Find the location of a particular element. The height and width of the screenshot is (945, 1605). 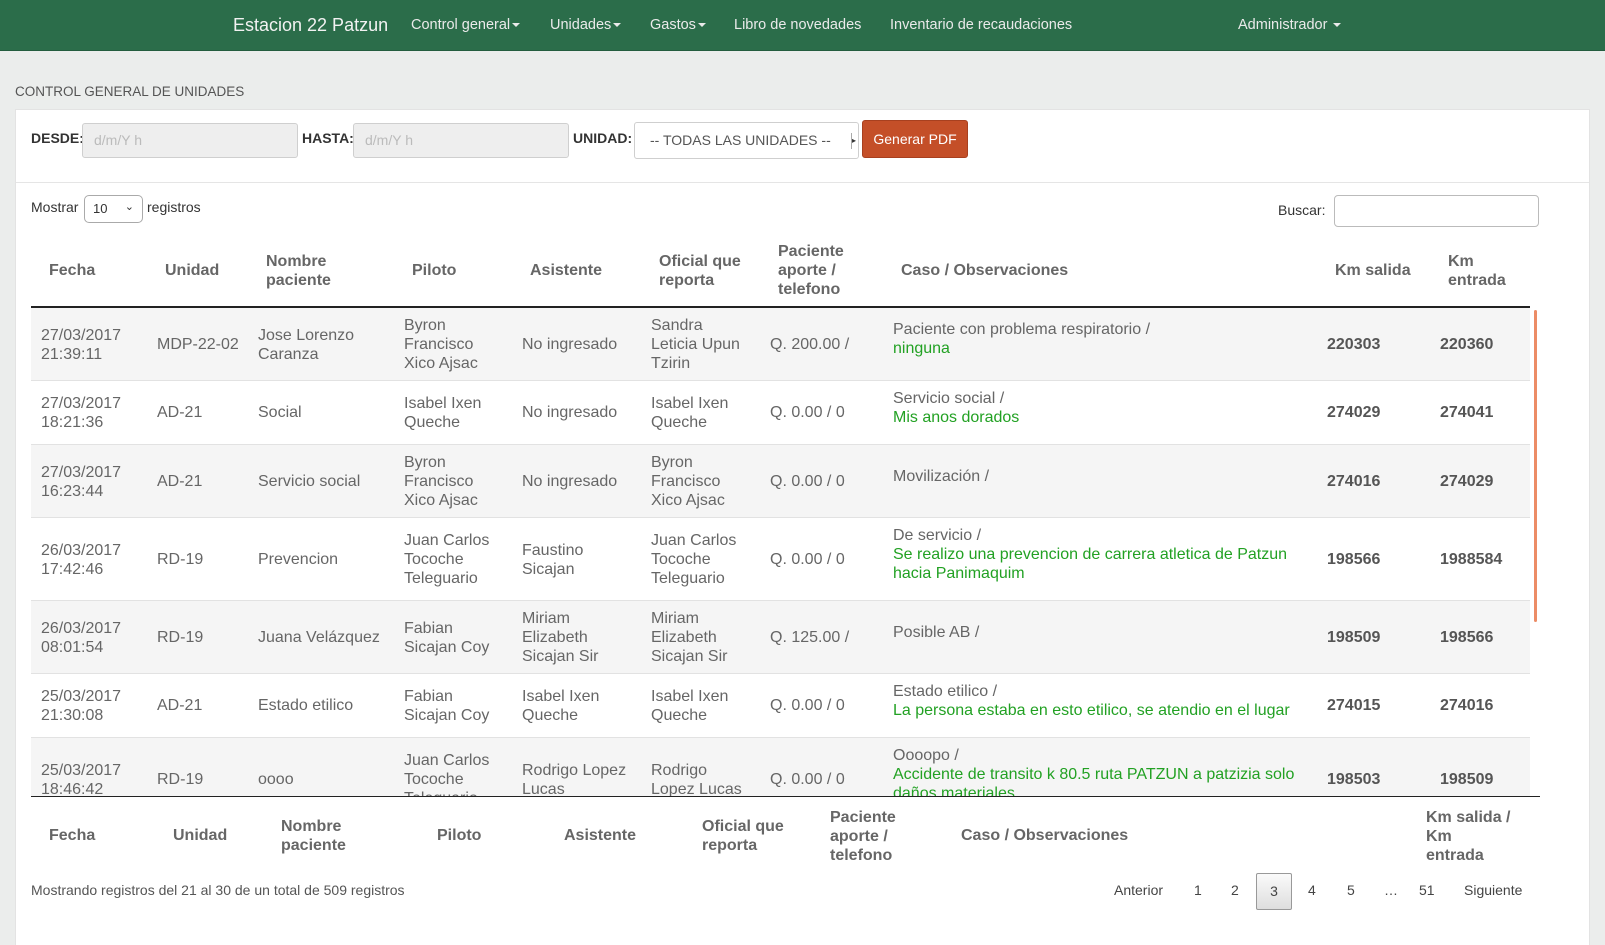

col-caso: Caso / Observaciones is located at coordinates (984, 270).